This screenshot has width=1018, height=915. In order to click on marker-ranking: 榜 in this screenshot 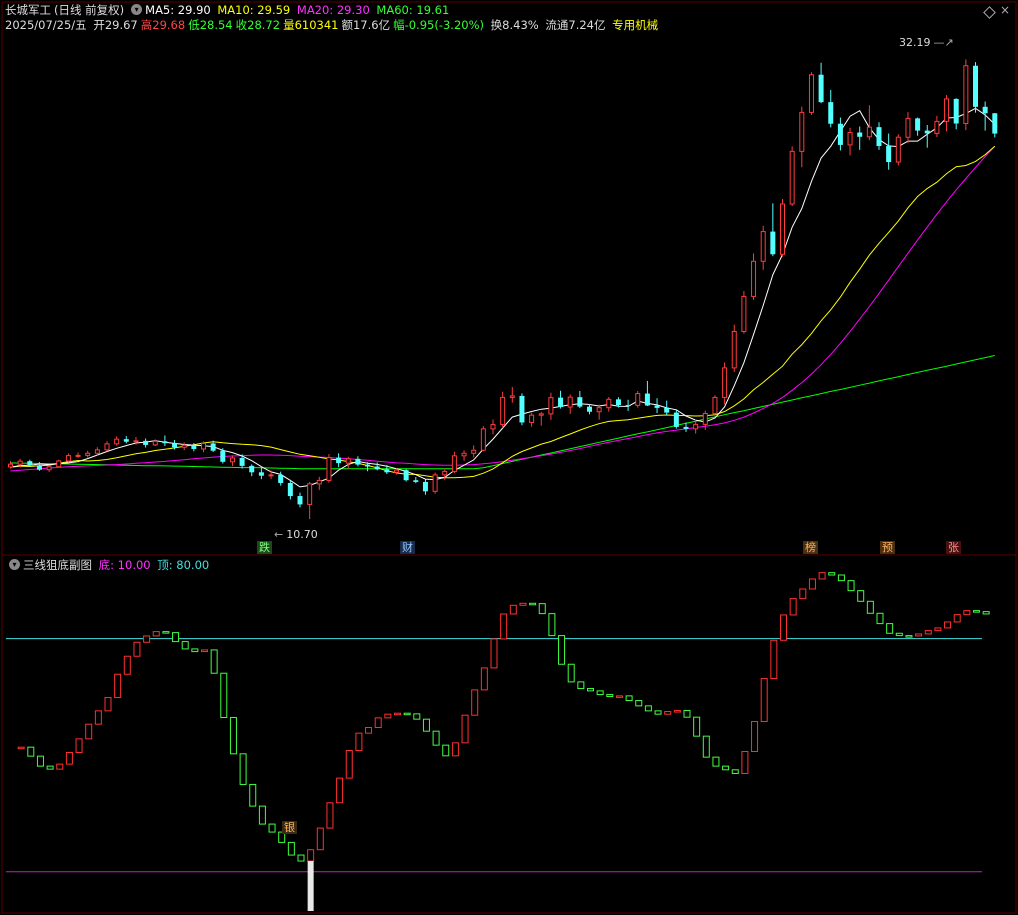, I will do `click(810, 547)`.